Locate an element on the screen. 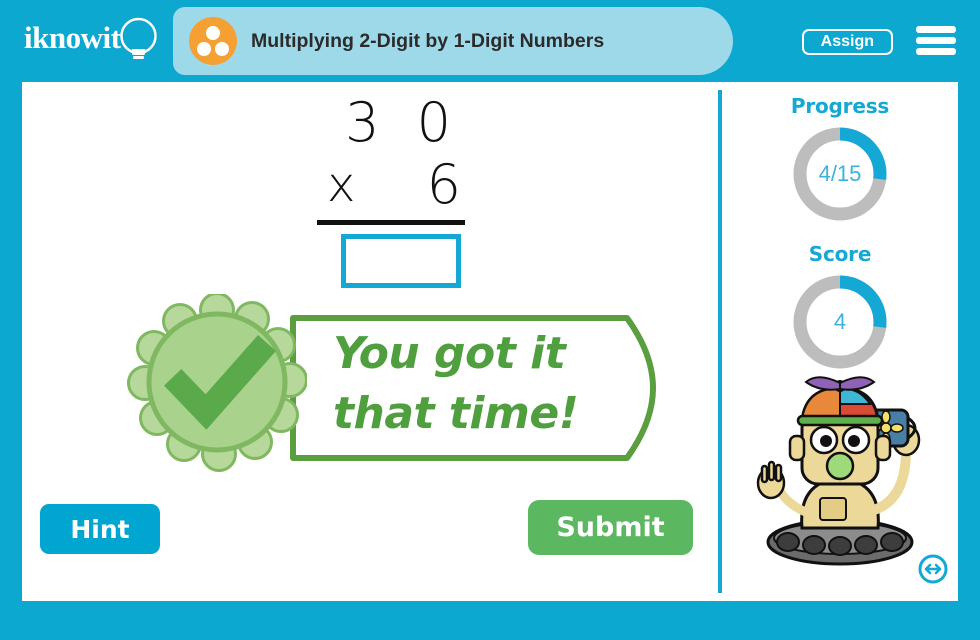 The height and width of the screenshot is (640, 980). score-label: Score is located at coordinates (840, 254).